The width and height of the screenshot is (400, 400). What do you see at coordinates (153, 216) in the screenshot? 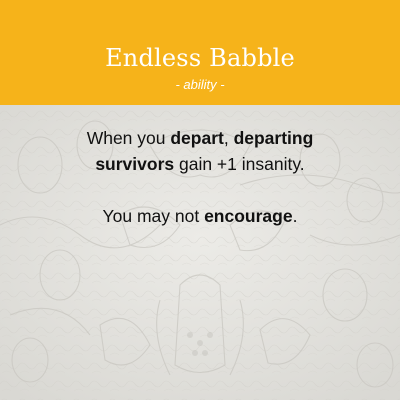
I see `rule-text-segment: You may not` at bounding box center [153, 216].